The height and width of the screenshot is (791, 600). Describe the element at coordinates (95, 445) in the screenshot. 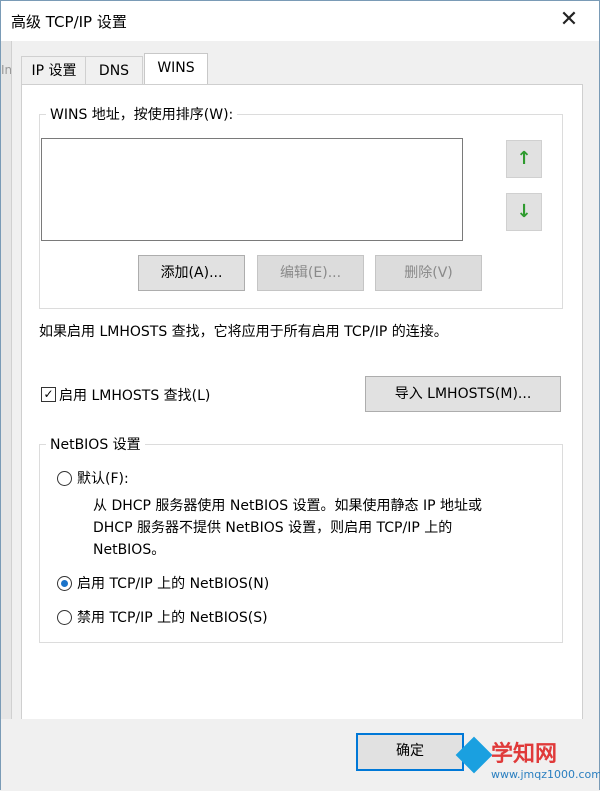

I see `netbios-group-label: NetBIOS 设置` at that location.